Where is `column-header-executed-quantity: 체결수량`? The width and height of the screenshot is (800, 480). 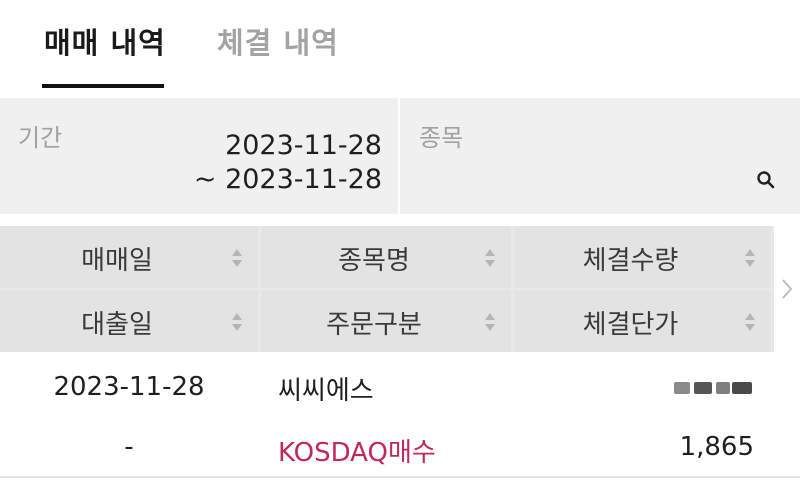 column-header-executed-quantity: 체결수량 is located at coordinates (642, 257).